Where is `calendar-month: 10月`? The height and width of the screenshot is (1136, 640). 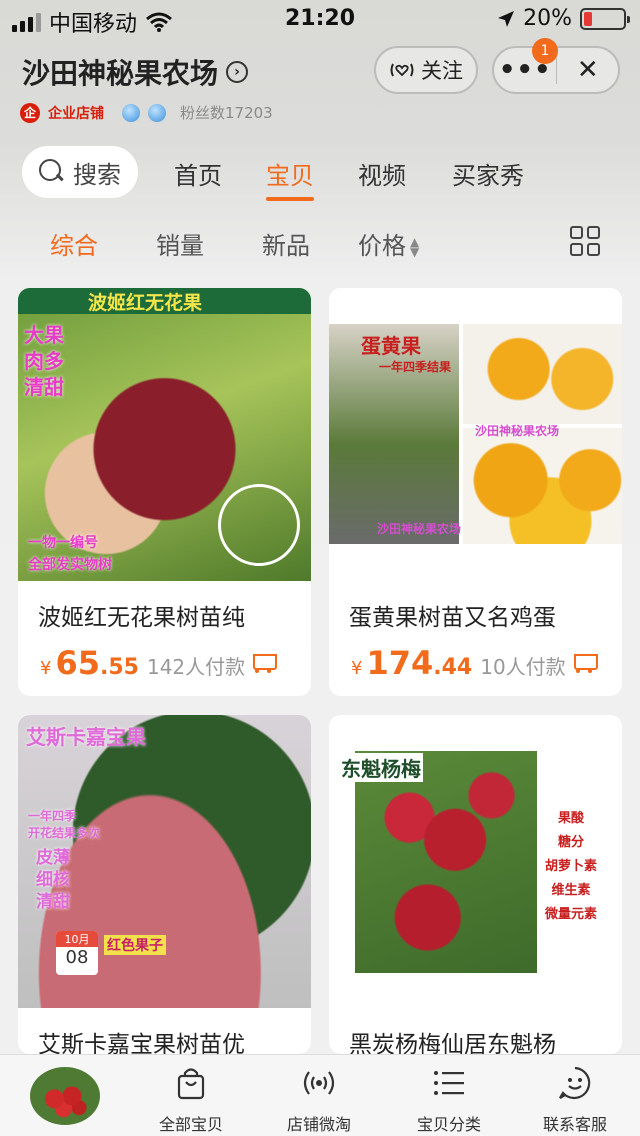 calendar-month: 10月 is located at coordinates (77, 939).